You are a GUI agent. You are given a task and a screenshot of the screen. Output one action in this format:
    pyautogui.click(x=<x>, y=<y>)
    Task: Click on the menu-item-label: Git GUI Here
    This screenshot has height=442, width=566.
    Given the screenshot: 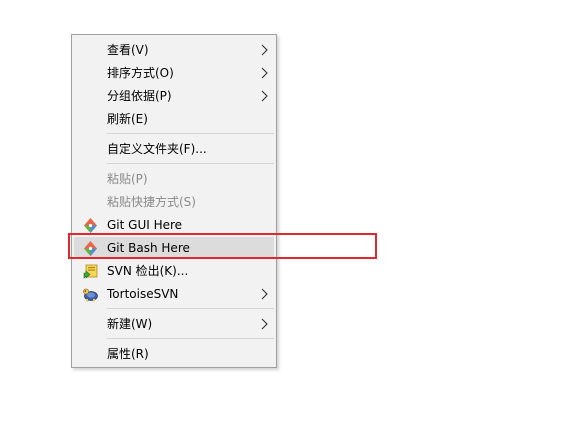 What is the action you would take?
    pyautogui.click(x=145, y=225)
    